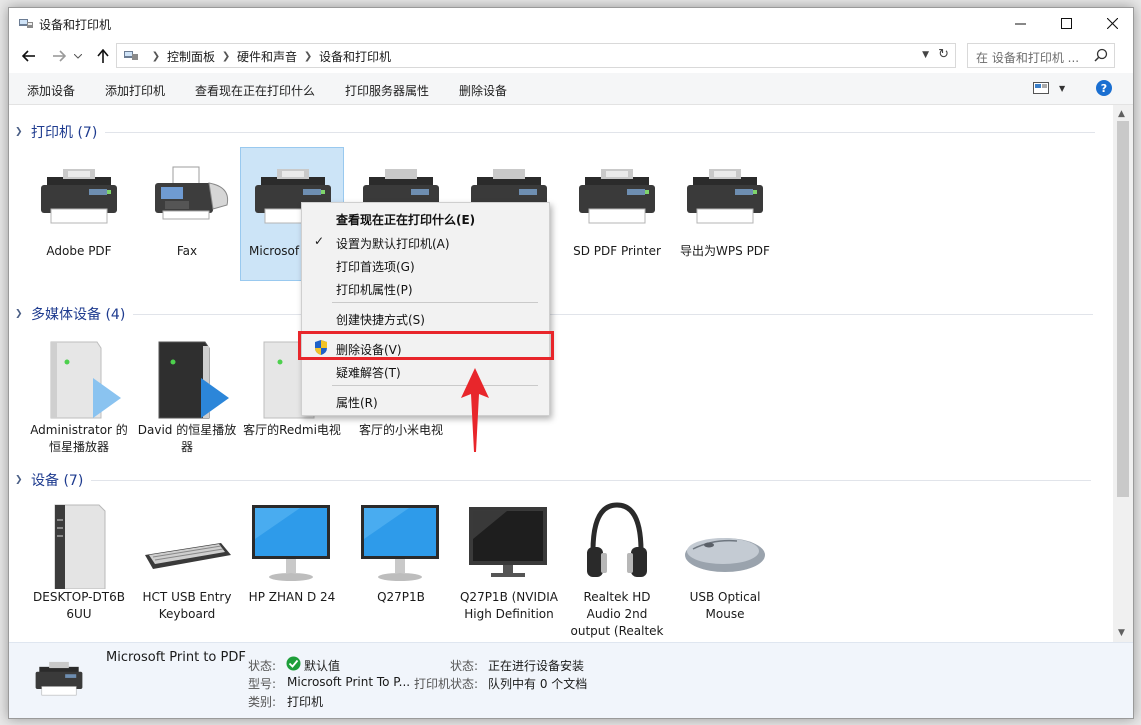  Describe the element at coordinates (725, 206) in the screenshot. I see `device-item-wps-pdf: 导出为WPS PDF` at that location.